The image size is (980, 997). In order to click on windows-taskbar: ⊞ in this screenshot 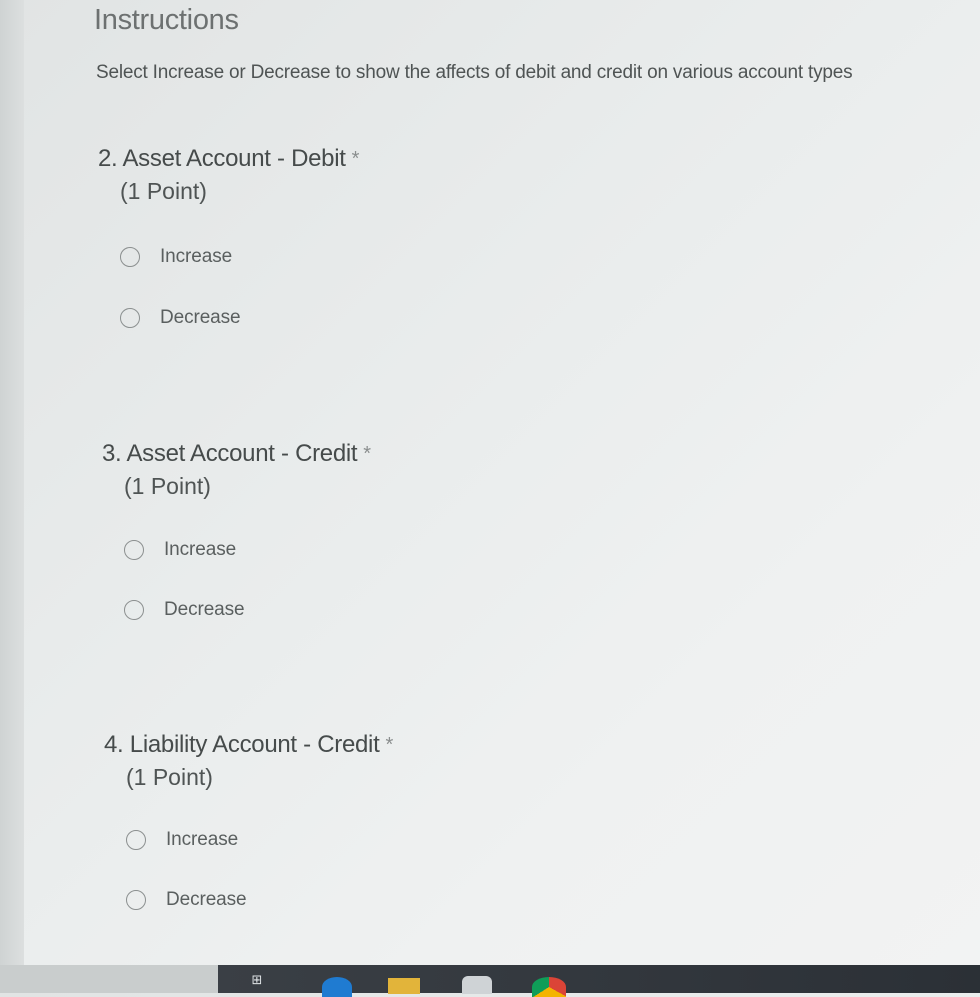, I will do `click(490, 981)`.